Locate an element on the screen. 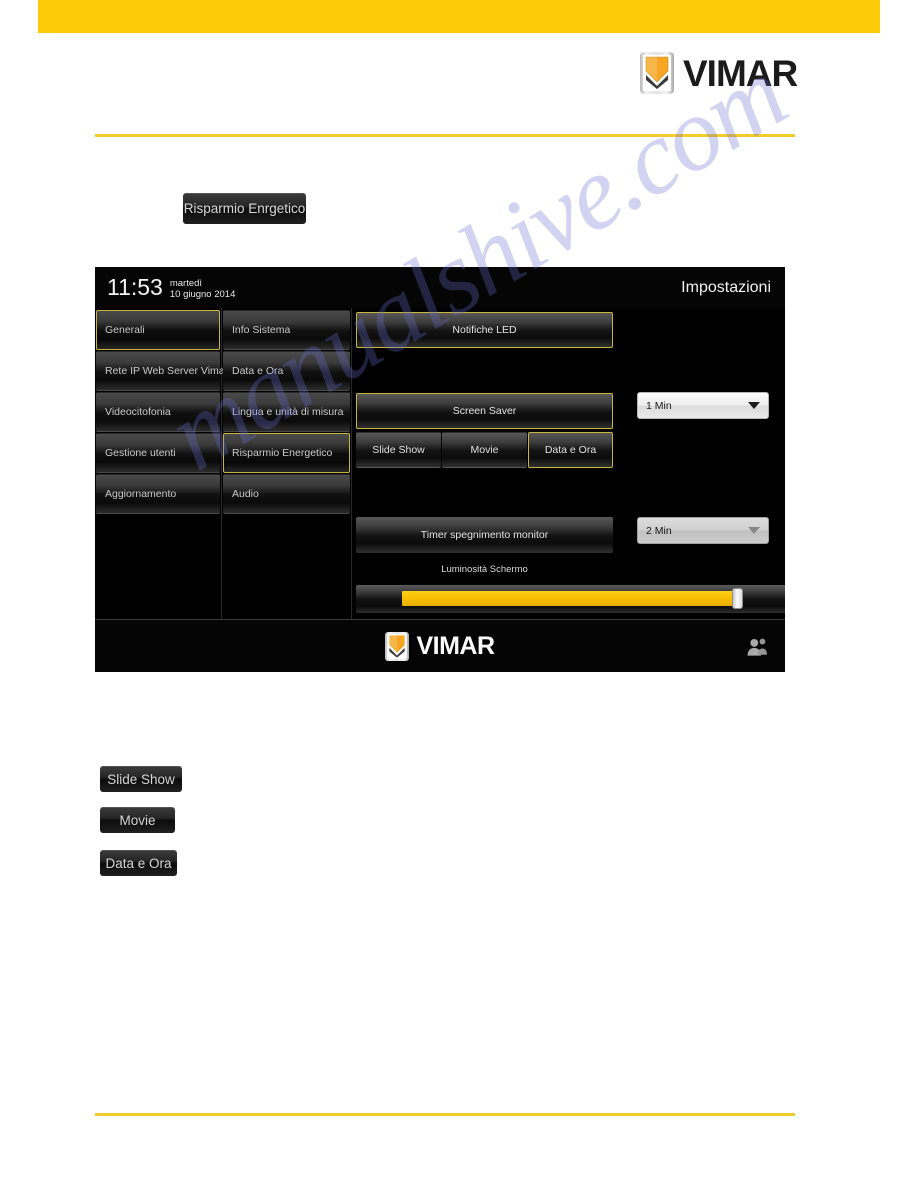  tab-label: Slide Show is located at coordinates (398, 450).